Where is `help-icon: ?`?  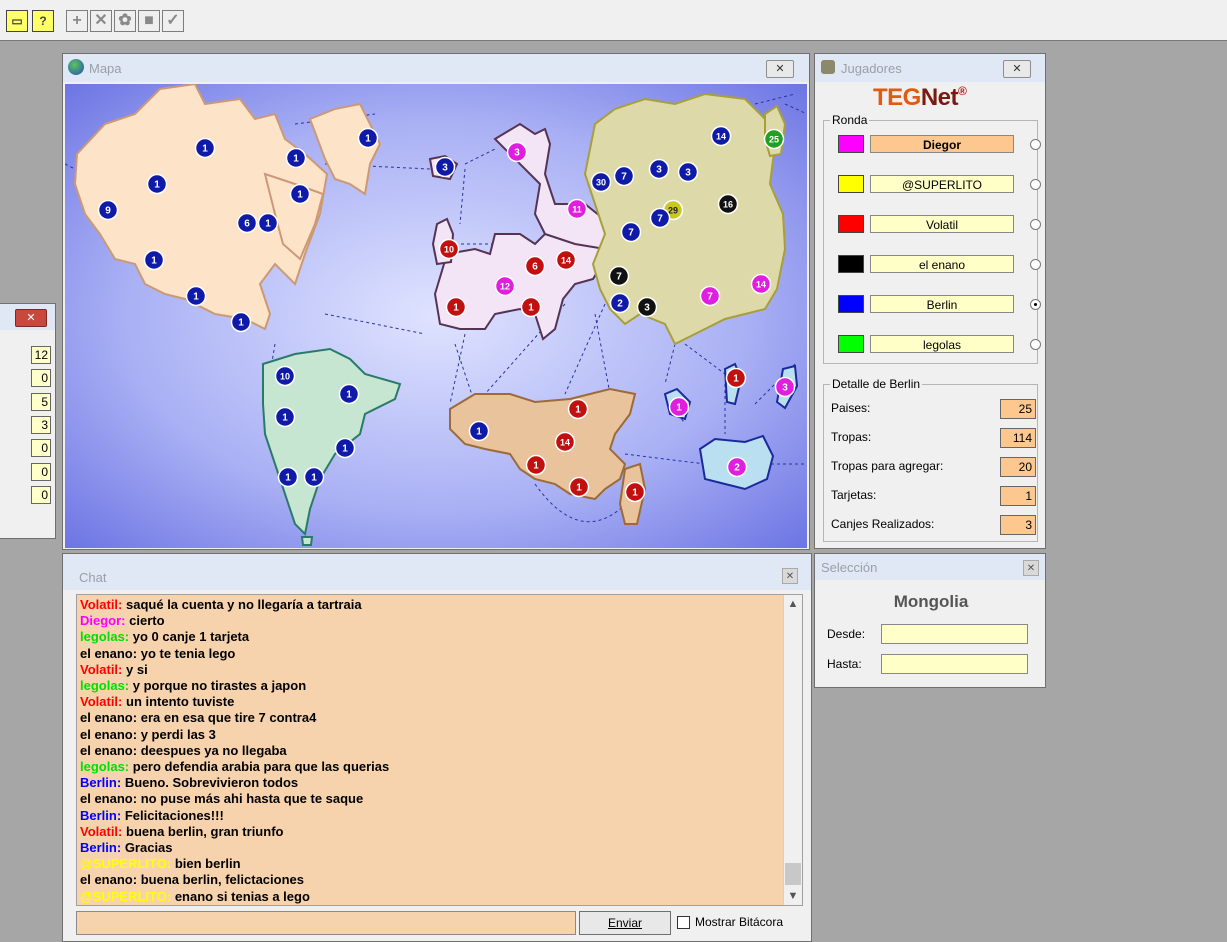
help-icon: ? is located at coordinates (43, 21).